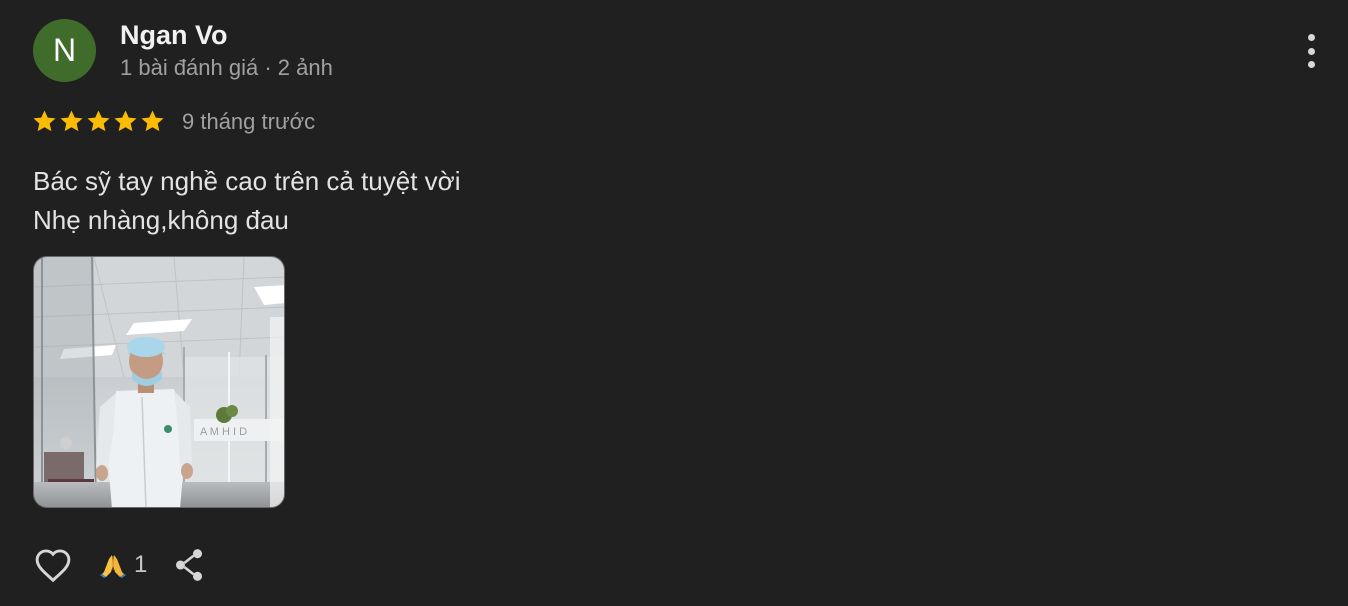  I want to click on heart-outline-icon, so click(53, 566).